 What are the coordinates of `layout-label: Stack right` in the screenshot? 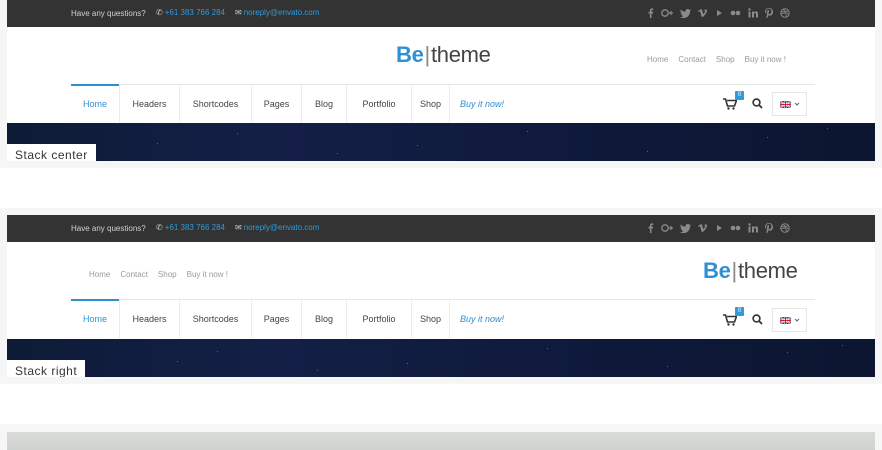 It's located at (46, 368).